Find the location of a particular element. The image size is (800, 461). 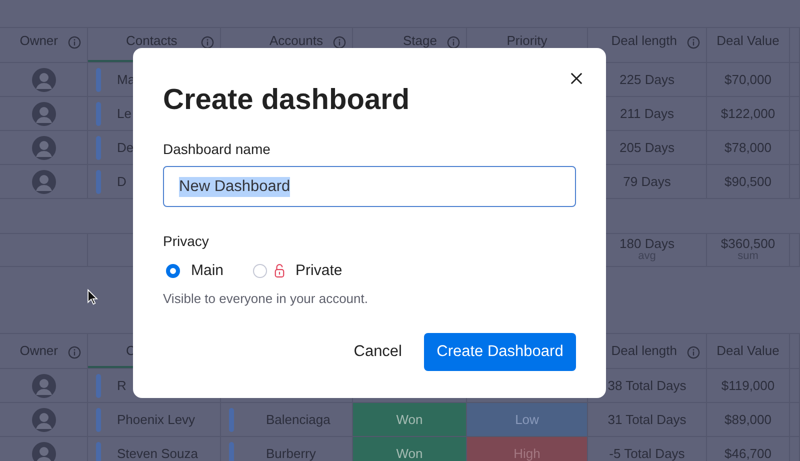

contact-name: R is located at coordinates (121, 385).